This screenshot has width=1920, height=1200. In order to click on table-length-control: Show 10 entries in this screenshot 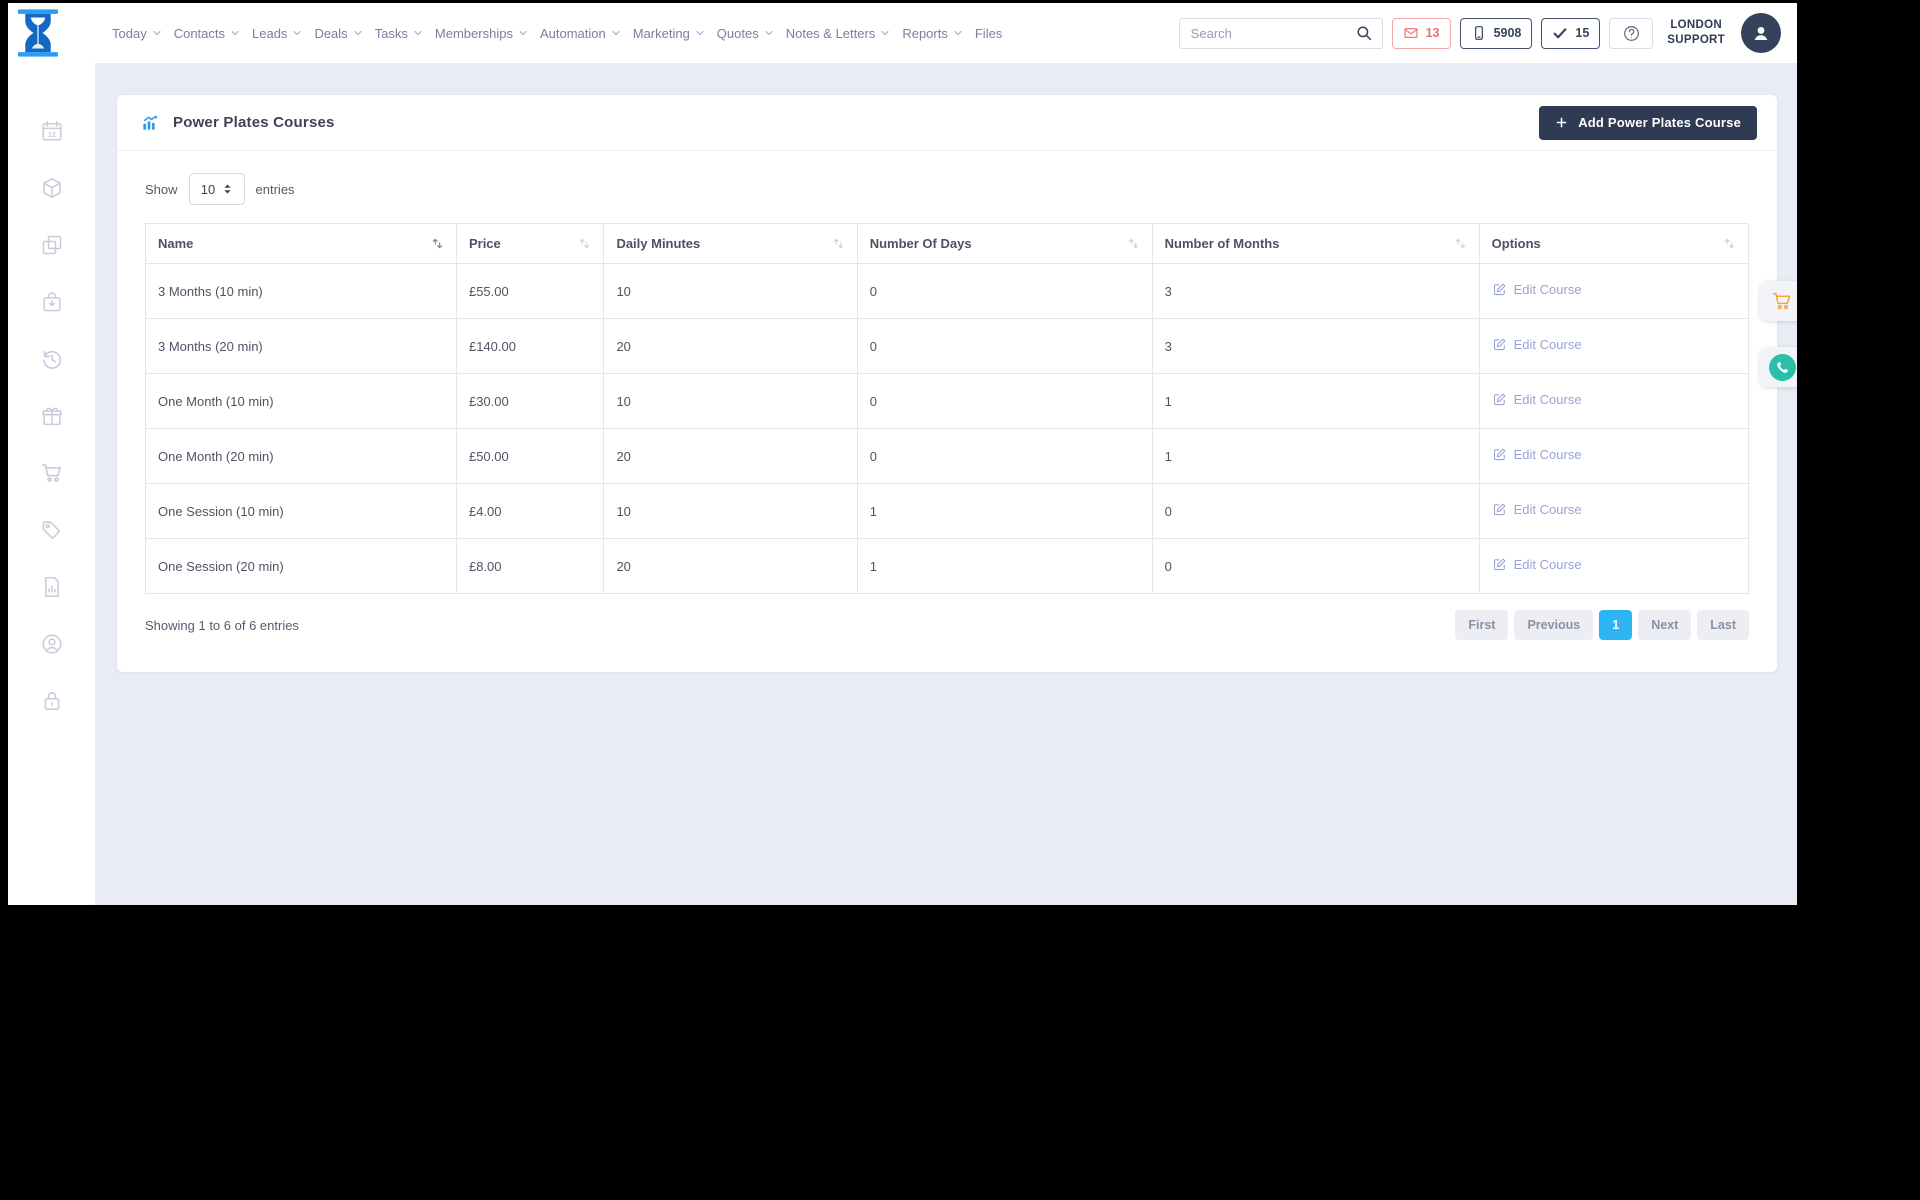, I will do `click(947, 189)`.